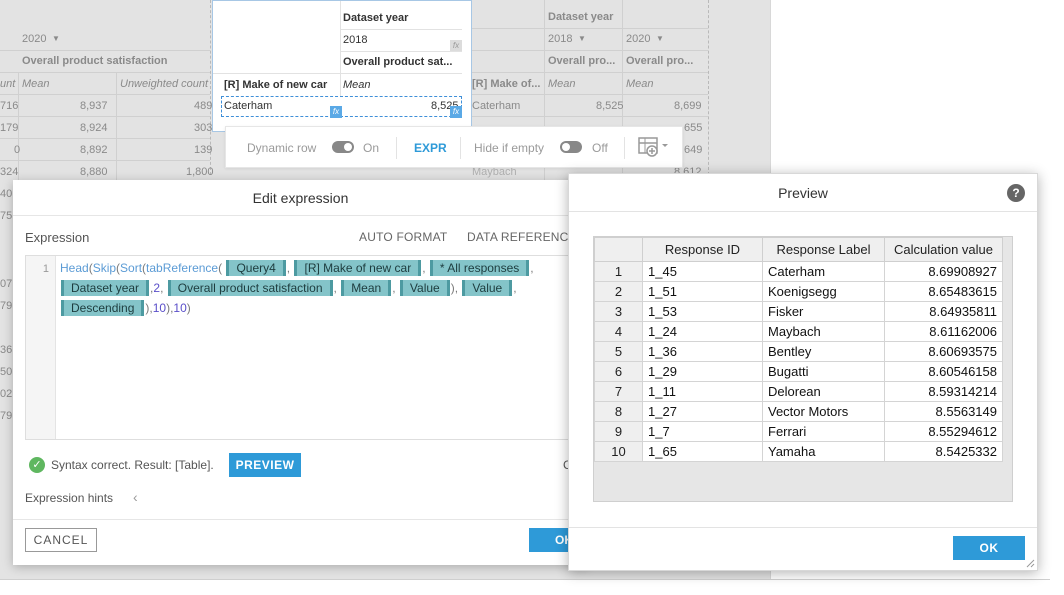  What do you see at coordinates (41, 347) in the screenshot?
I see `line-gutter: 1` at bounding box center [41, 347].